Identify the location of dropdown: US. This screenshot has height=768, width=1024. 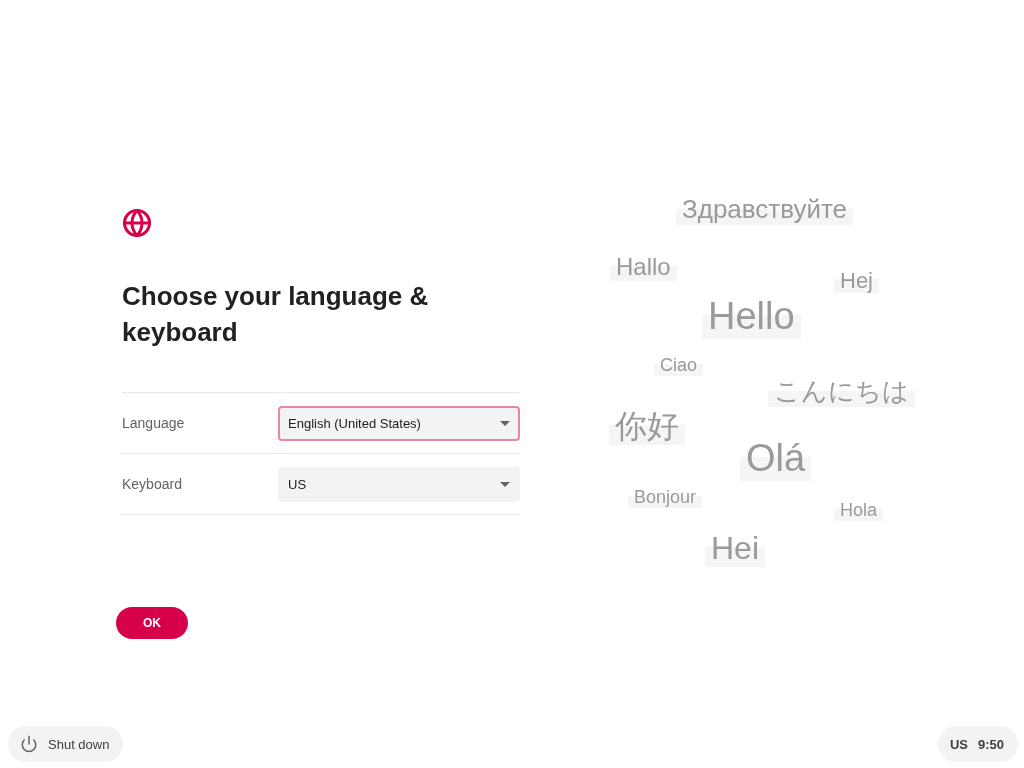
(399, 484).